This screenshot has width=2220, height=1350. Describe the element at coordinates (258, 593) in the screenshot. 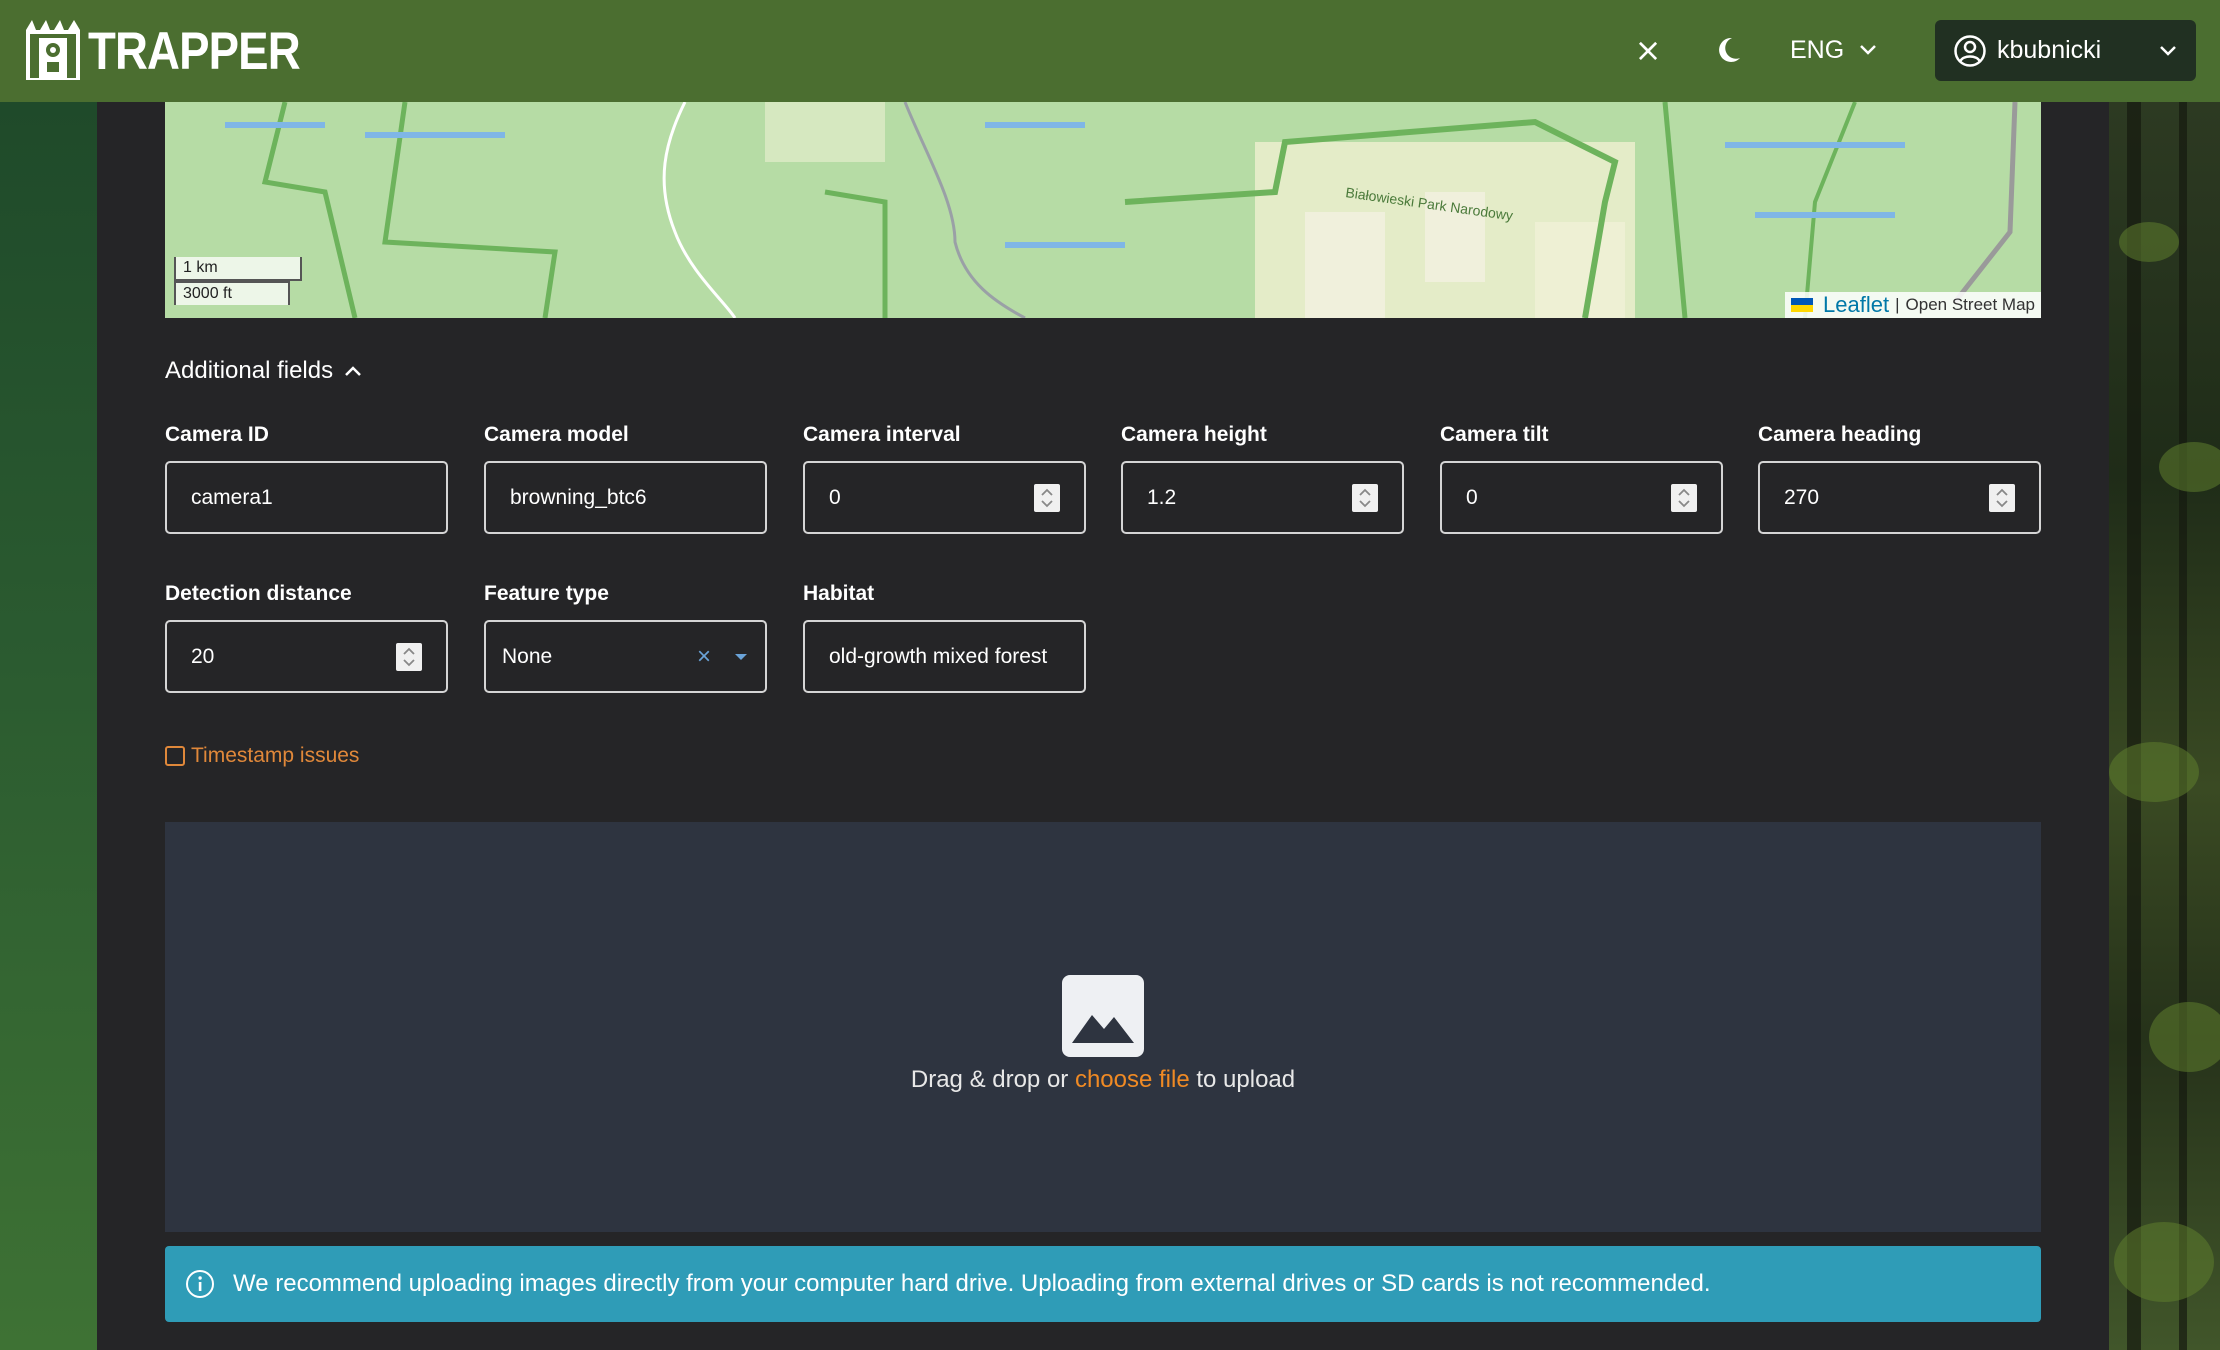

I see `detection-distance-label: Detection distance` at that location.